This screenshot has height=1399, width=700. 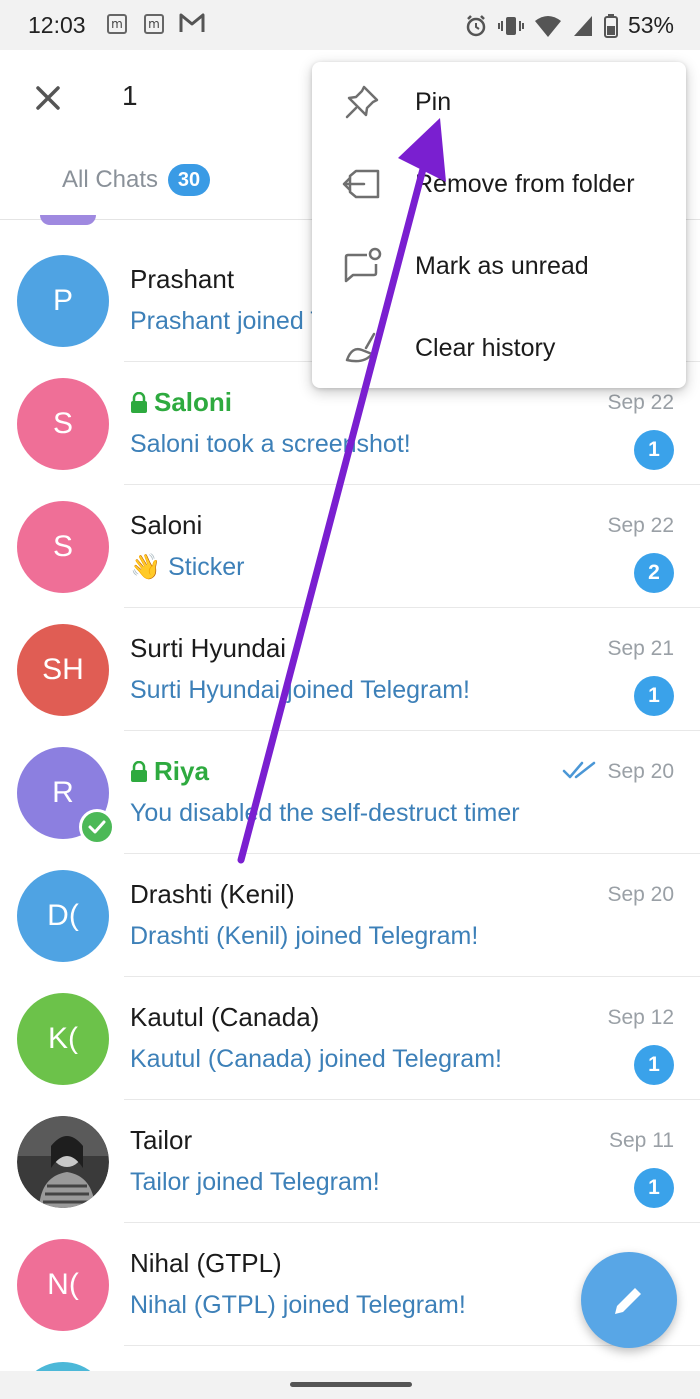 What do you see at coordinates (640, 648) in the screenshot?
I see `chat-date: Sep 21` at bounding box center [640, 648].